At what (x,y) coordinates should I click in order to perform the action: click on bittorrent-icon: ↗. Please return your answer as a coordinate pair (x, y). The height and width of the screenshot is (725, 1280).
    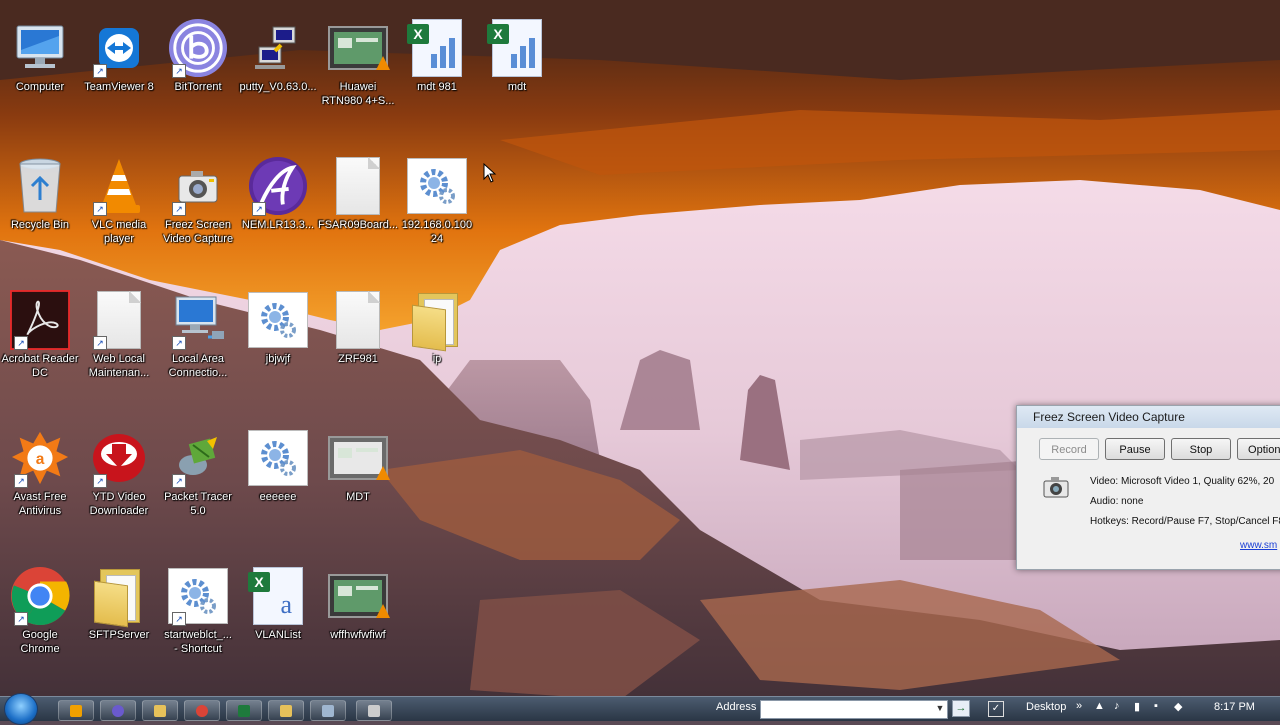
    Looking at the image, I should click on (198, 48).